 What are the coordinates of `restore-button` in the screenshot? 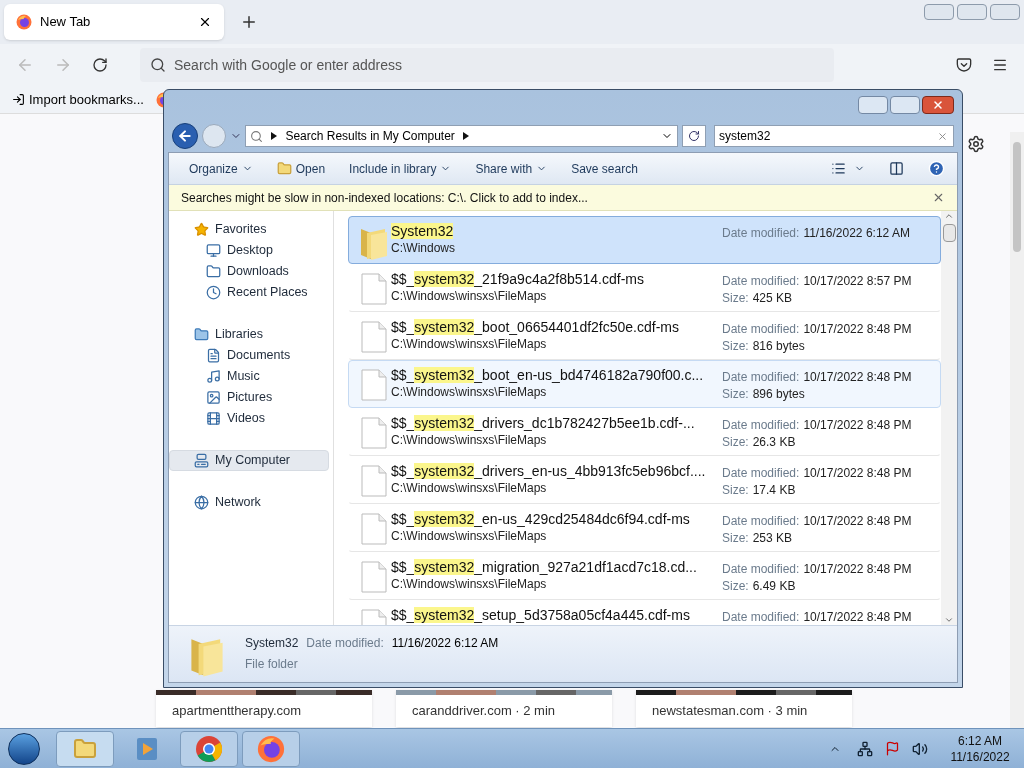 It's located at (972, 12).